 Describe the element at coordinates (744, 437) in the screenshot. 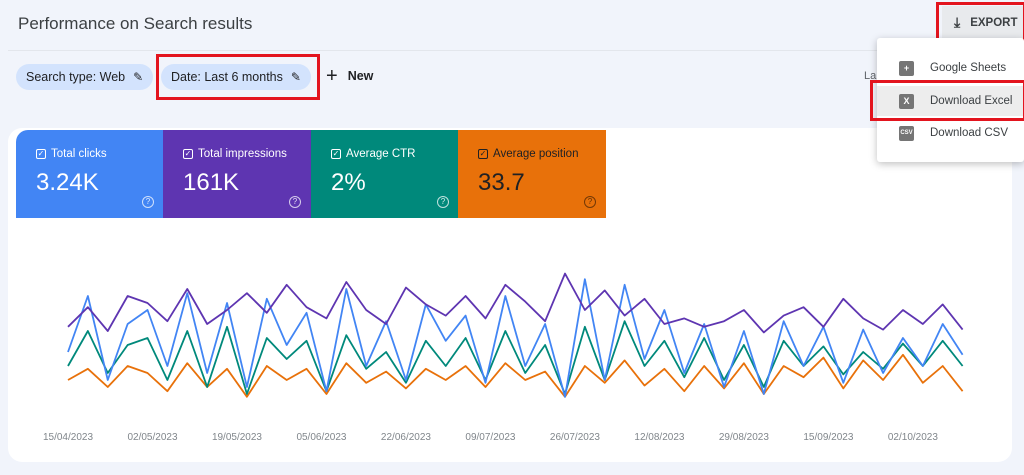

I see `x-tick-label: 29/08/2023` at that location.